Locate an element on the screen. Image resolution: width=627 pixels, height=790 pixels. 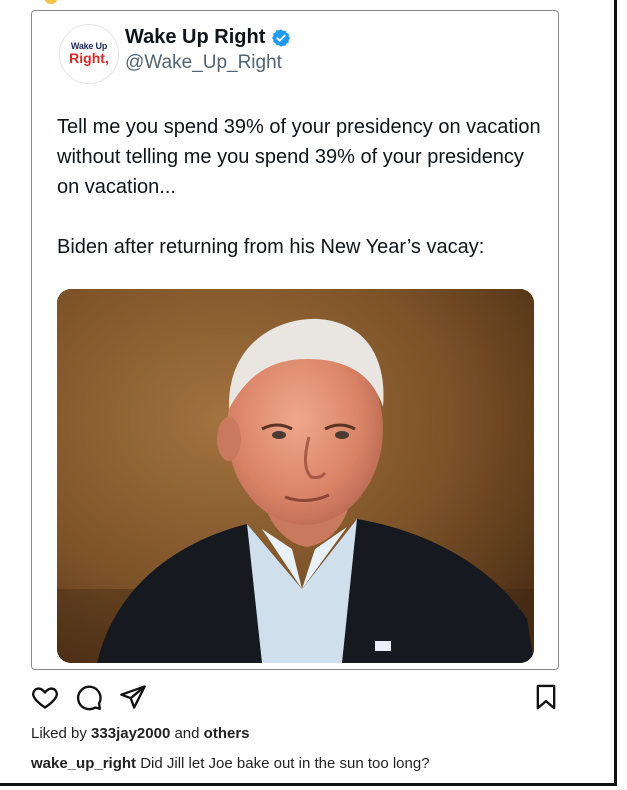
tweet-handle: @Wake_Up_Right is located at coordinates (203, 63).